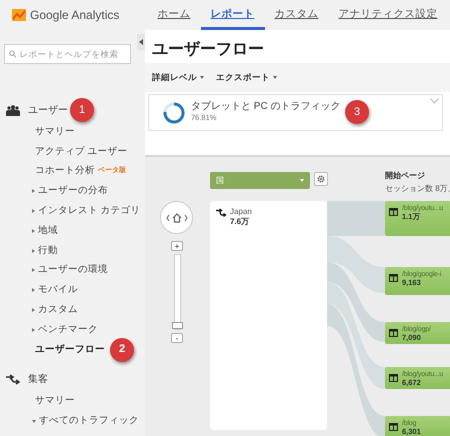 Image resolution: width=450 pixels, height=436 pixels. I want to click on number-badge: 1, so click(82, 110).